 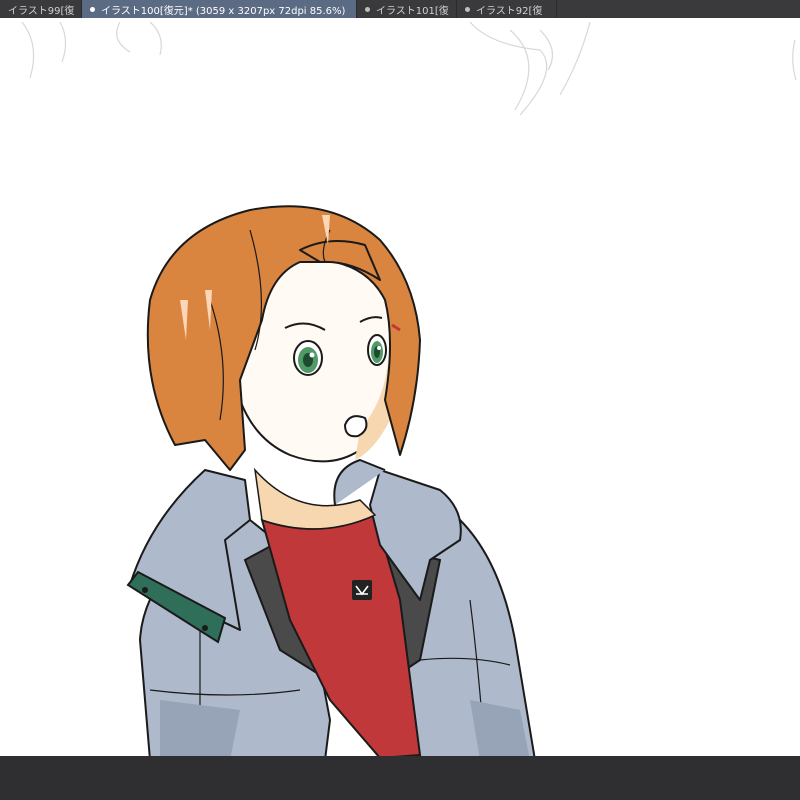 What do you see at coordinates (412, 11) in the screenshot?
I see `tab-label: イラスト101[復` at bounding box center [412, 11].